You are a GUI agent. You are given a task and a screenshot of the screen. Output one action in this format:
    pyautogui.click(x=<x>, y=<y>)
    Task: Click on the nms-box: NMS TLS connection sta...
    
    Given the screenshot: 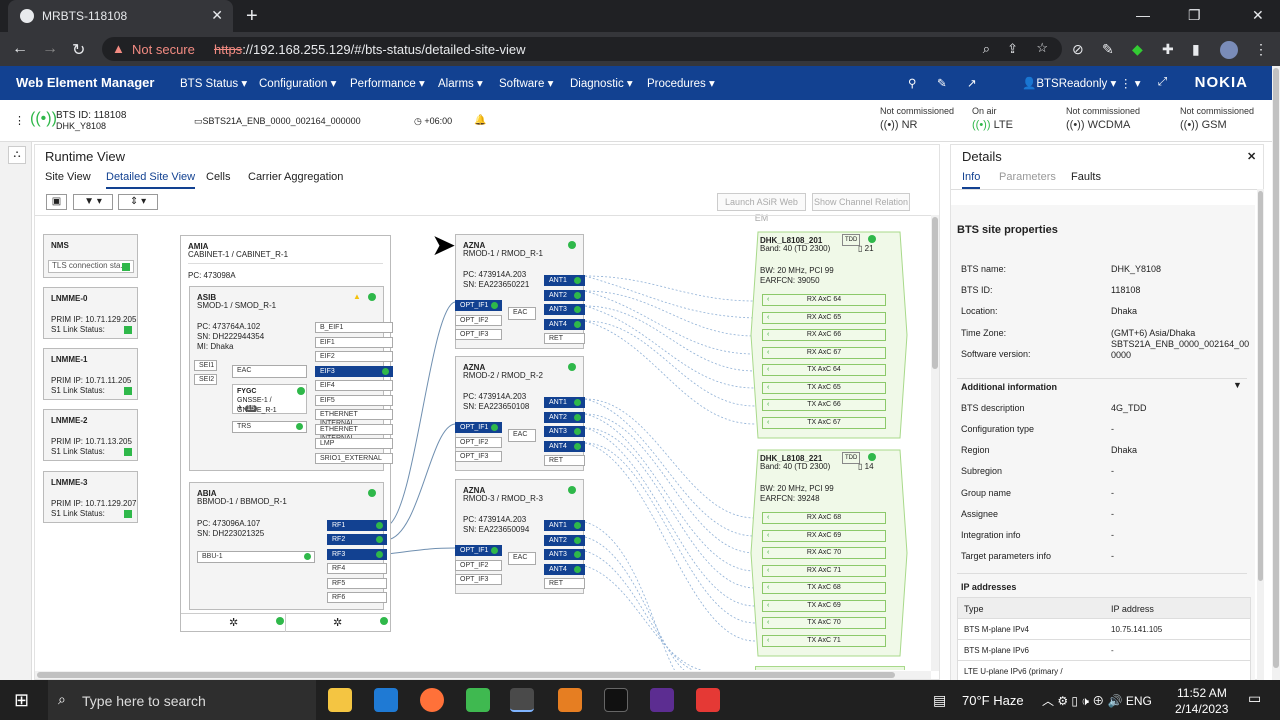 What is the action you would take?
    pyautogui.click(x=90, y=256)
    